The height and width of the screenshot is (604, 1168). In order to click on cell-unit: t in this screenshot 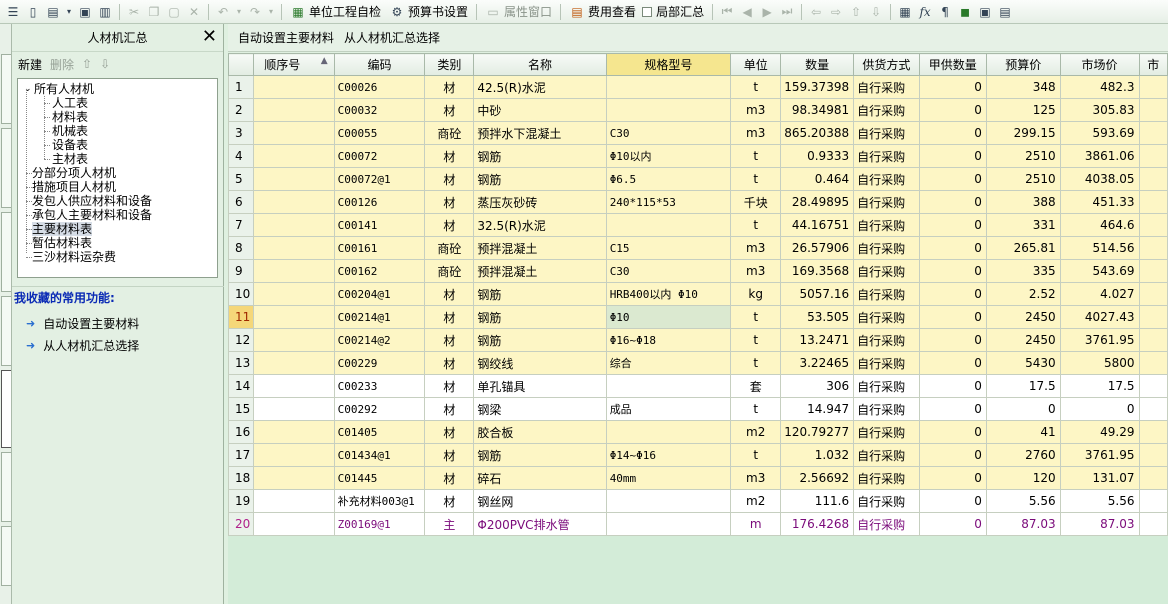, I will do `click(756, 409)`.